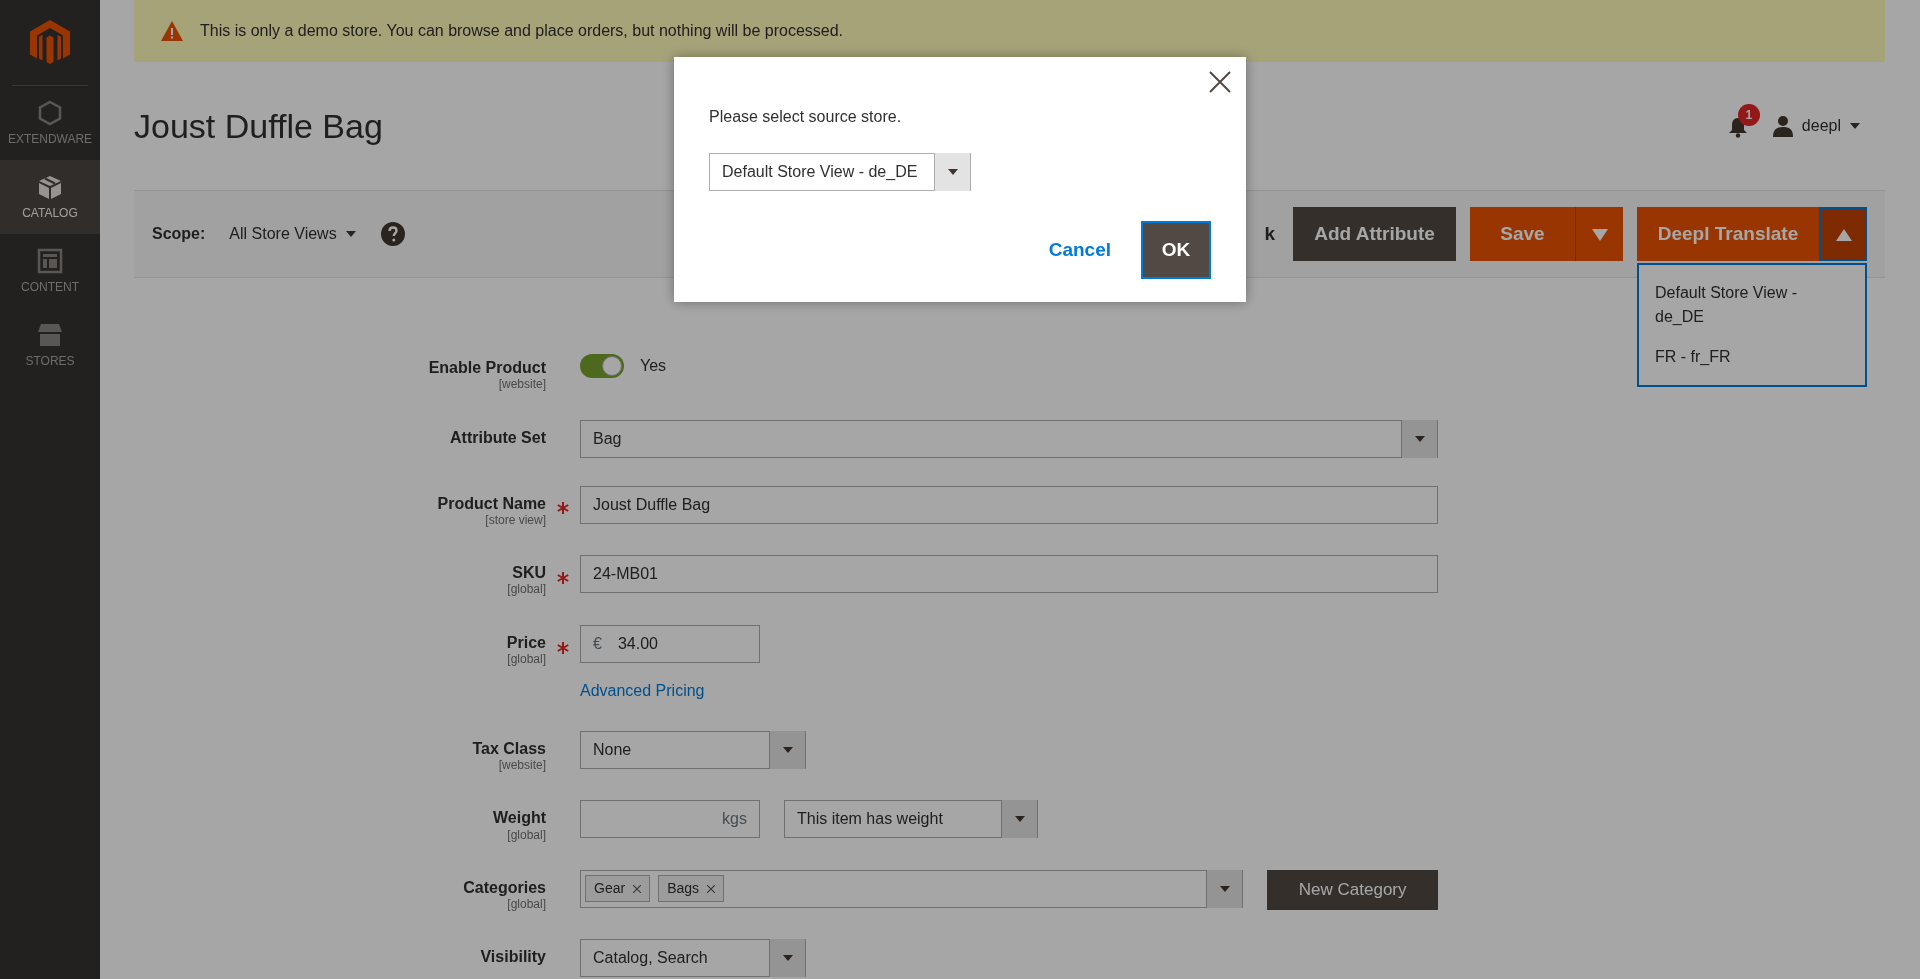 This screenshot has height=979, width=1920. Describe the element at coordinates (670, 819) in the screenshot. I see `weight-field: kgs` at that location.